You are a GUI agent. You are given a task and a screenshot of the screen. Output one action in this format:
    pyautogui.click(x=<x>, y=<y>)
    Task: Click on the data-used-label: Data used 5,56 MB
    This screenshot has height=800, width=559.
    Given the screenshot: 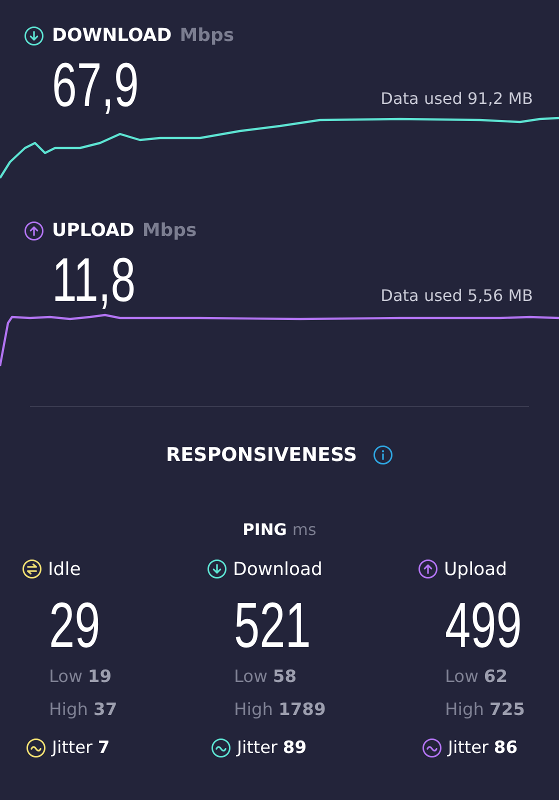 What is the action you would take?
    pyautogui.click(x=456, y=296)
    